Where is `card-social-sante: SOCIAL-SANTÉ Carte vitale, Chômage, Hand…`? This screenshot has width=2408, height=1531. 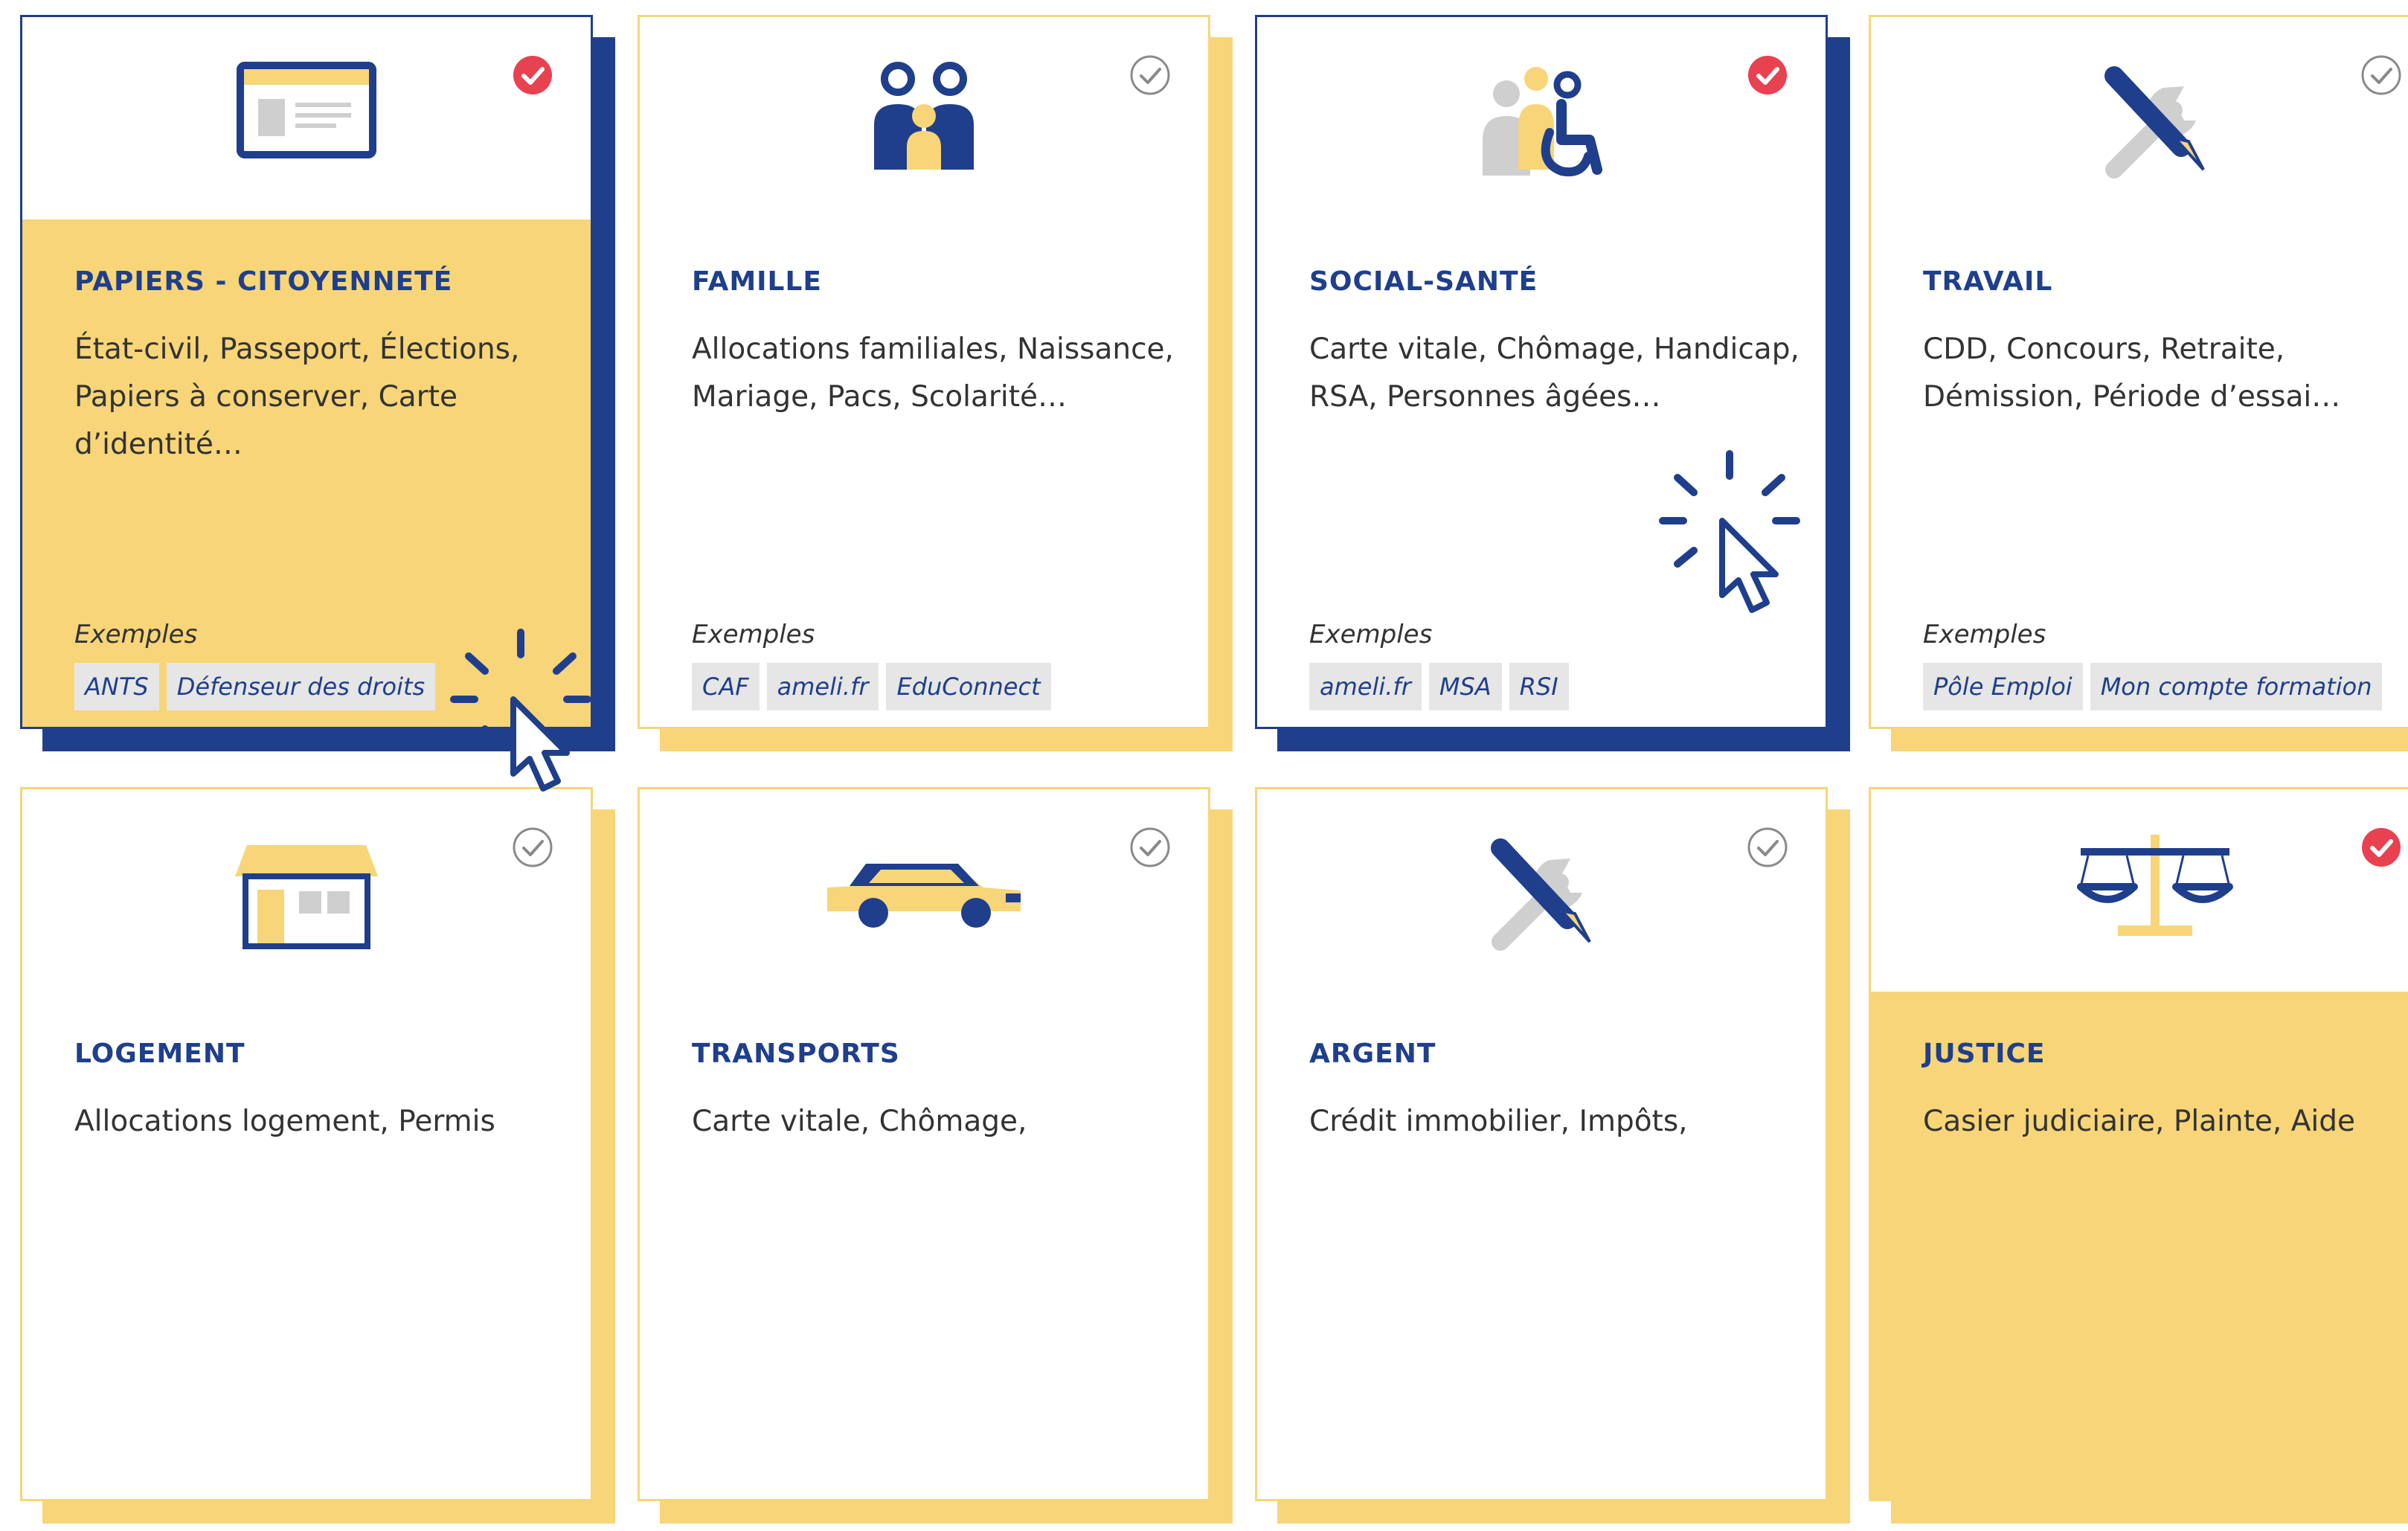
card-social-sante: SOCIAL-SANTÉ Carte vitale, Chômage, Hand… is located at coordinates (1552, 387).